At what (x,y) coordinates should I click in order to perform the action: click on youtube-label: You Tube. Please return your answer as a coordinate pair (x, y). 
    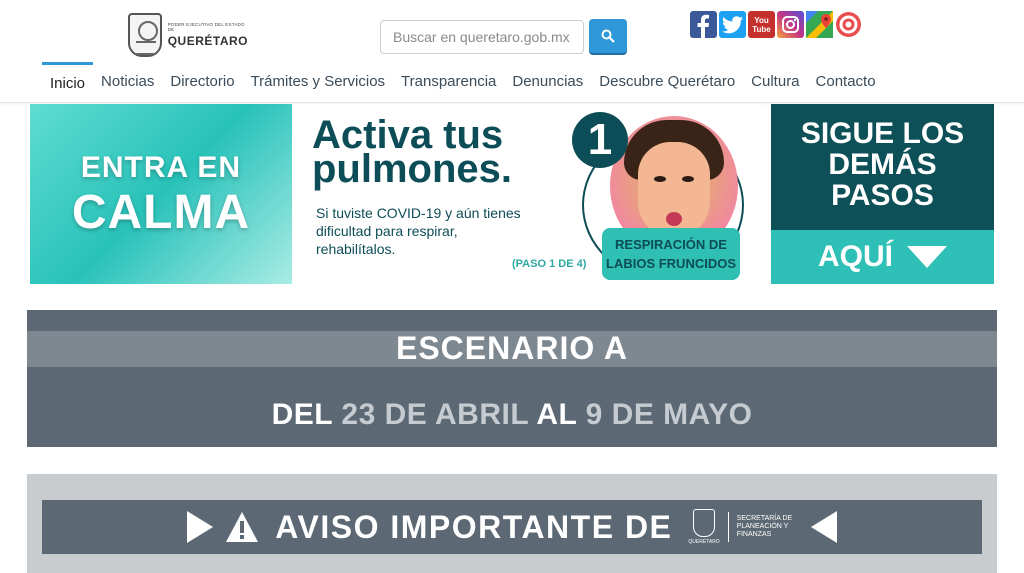
    Looking at the image, I should click on (761, 24).